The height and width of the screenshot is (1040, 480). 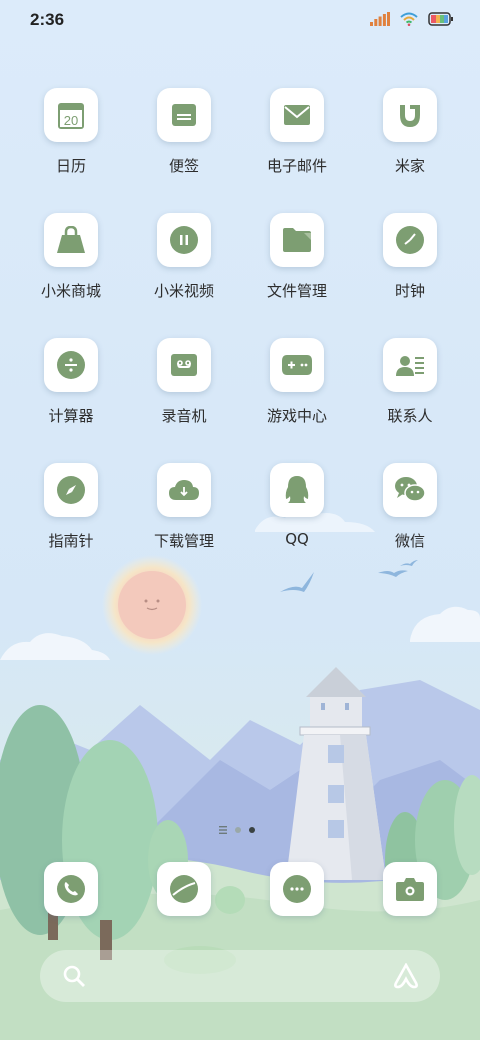 I want to click on app-label: 指南针, so click(x=71, y=541).